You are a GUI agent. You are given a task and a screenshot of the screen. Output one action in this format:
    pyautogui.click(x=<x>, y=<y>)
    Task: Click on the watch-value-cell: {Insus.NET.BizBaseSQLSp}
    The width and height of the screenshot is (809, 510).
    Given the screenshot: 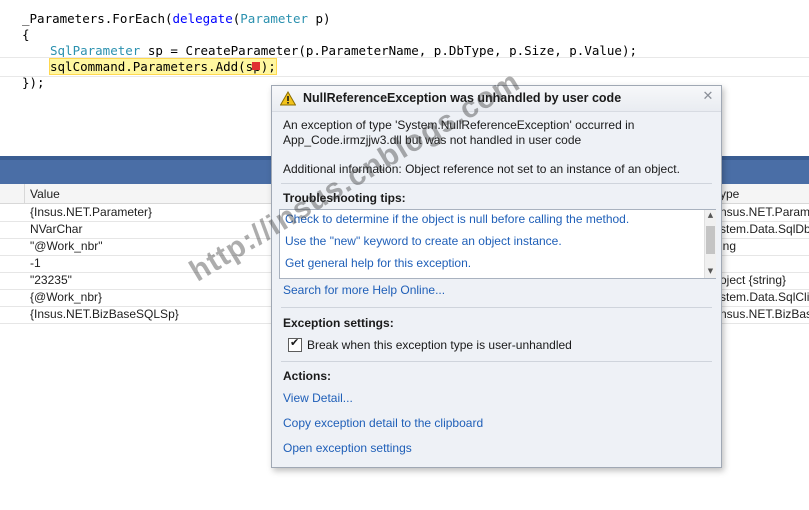 What is the action you would take?
    pyautogui.click(x=104, y=314)
    